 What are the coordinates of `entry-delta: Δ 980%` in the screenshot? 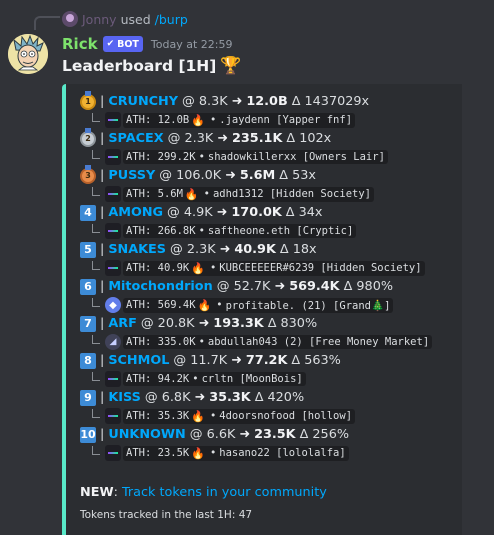 It's located at (368, 286).